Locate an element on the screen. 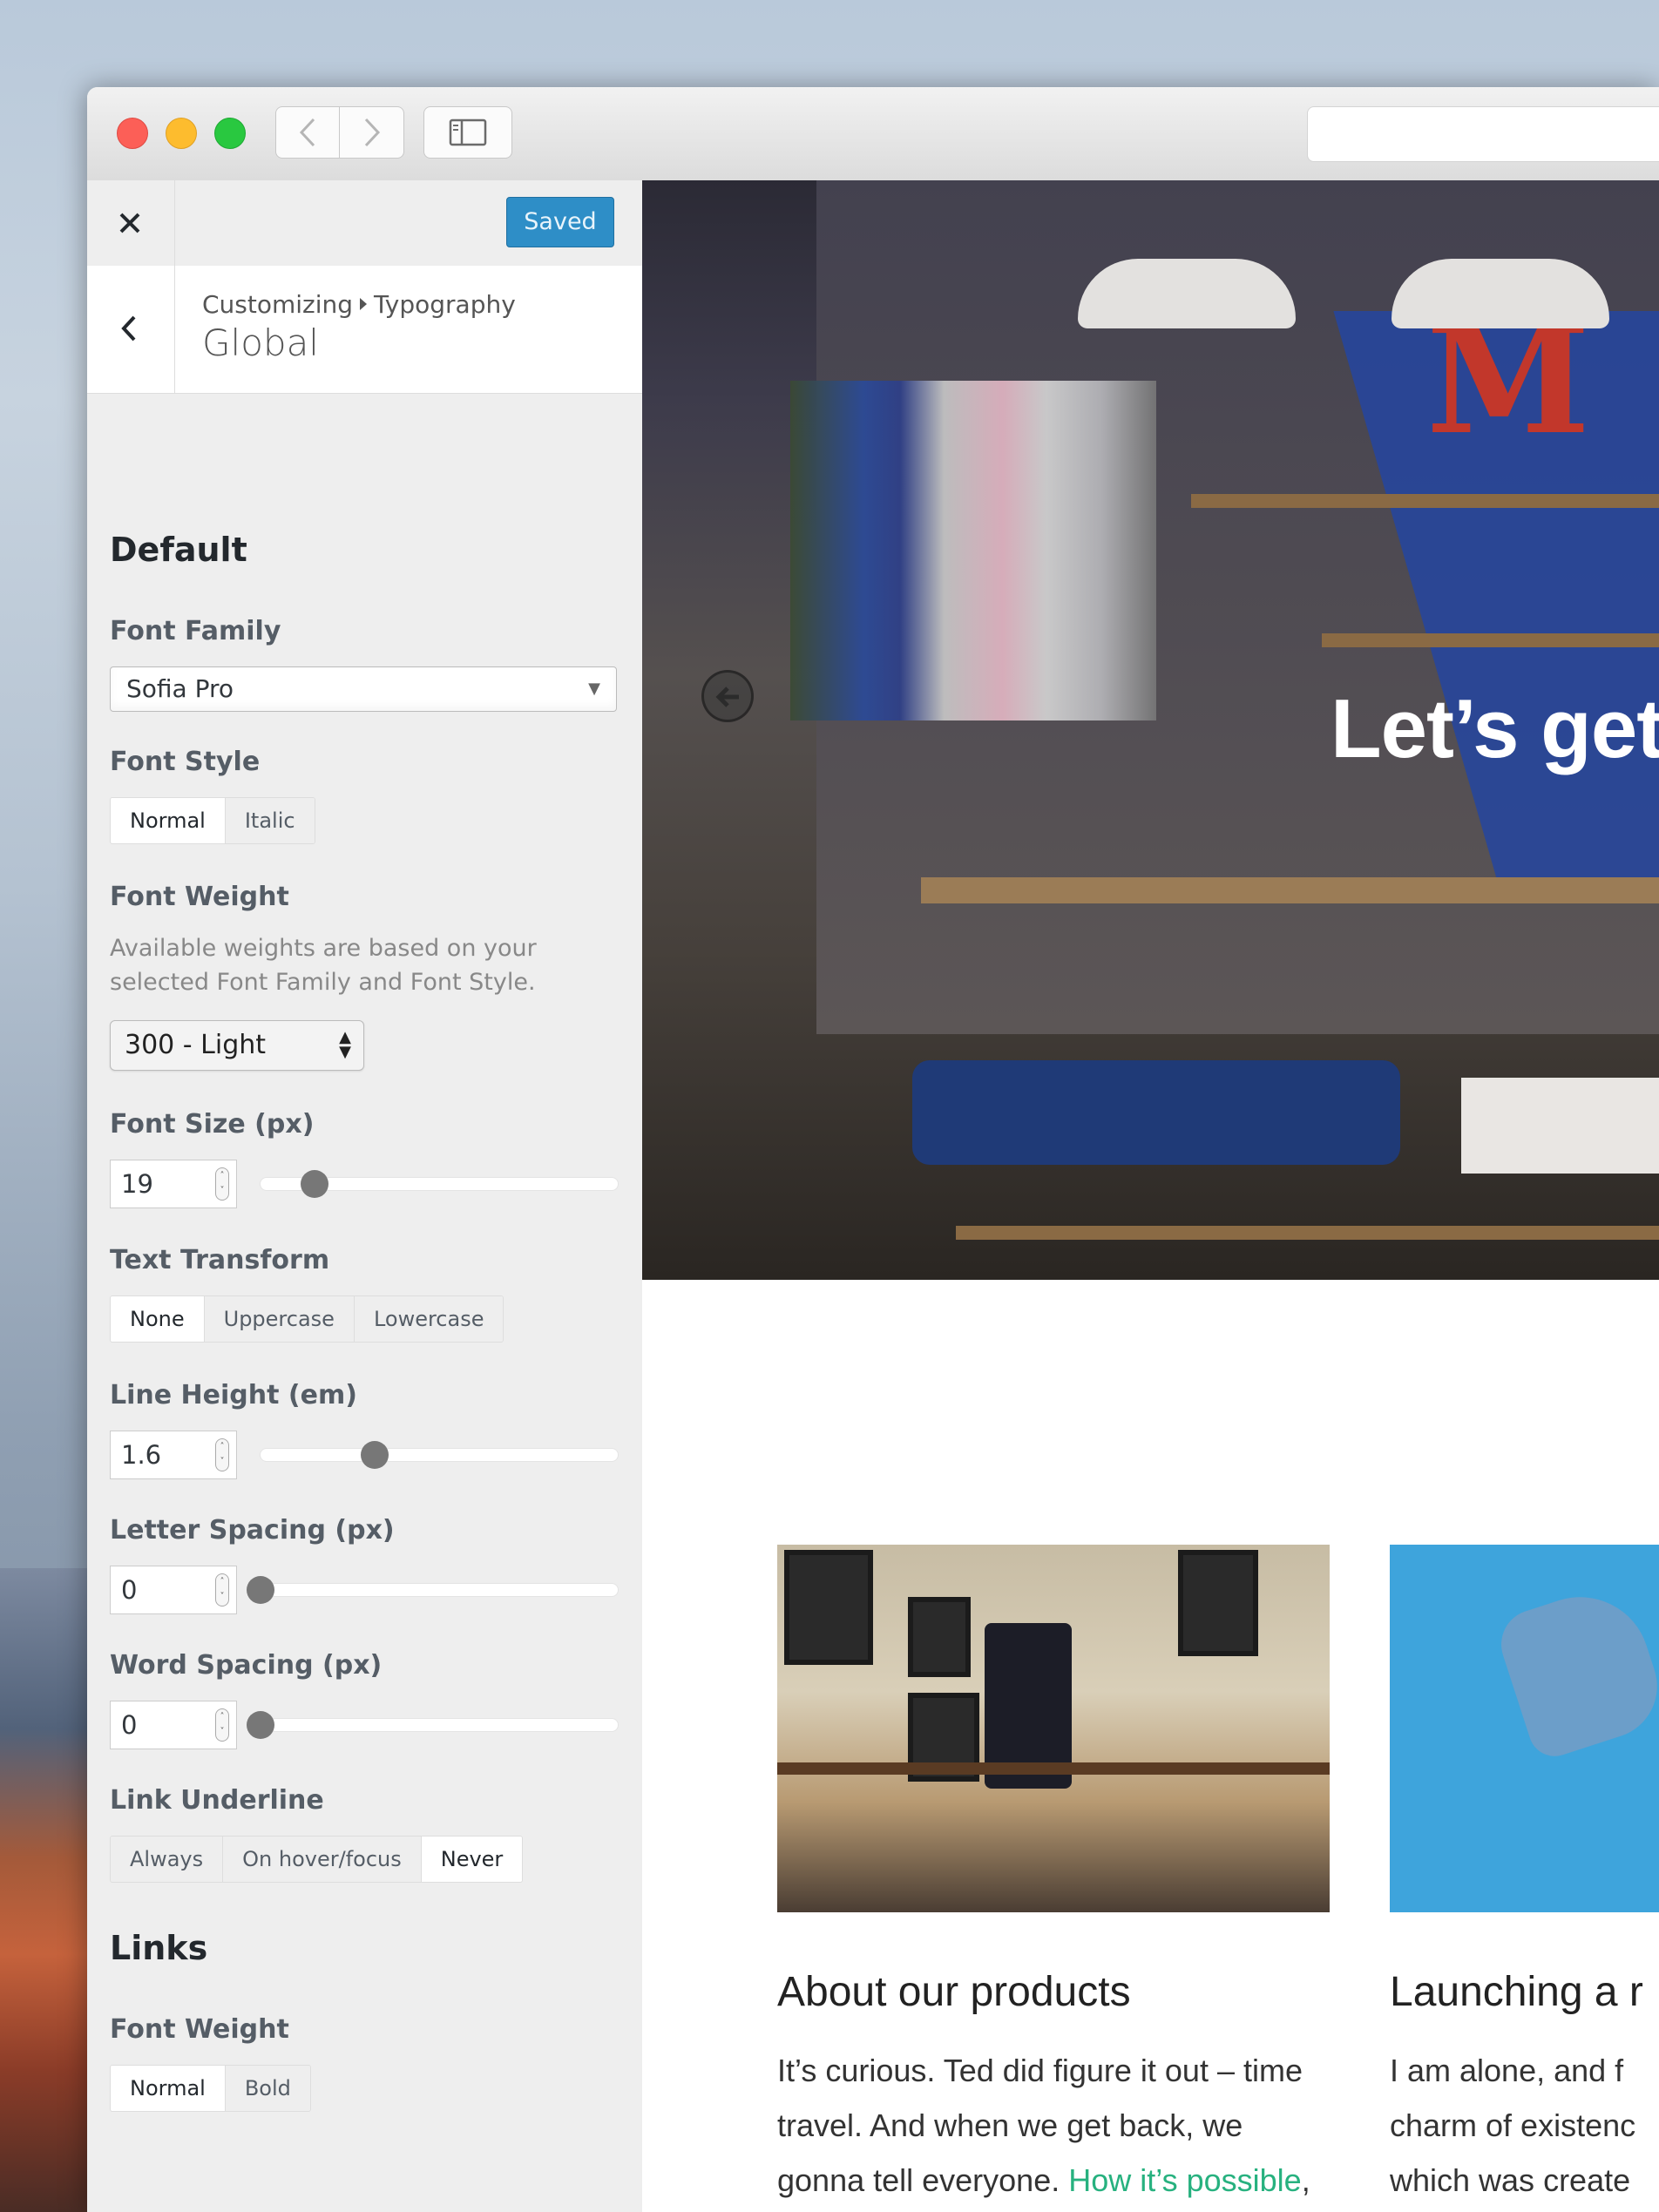 The width and height of the screenshot is (1659, 2212). hero-clothing-rack is located at coordinates (973, 550).